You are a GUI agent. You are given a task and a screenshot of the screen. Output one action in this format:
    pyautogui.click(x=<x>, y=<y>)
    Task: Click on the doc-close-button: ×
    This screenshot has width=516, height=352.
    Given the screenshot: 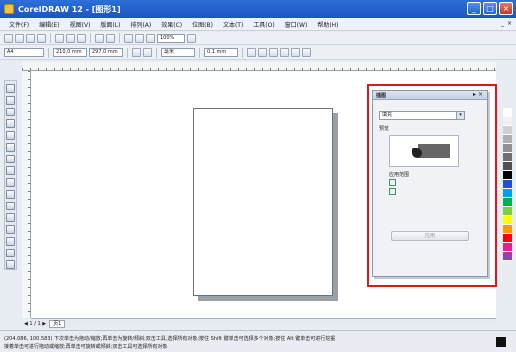 What is the action you would take?
    pyautogui.click(x=509, y=23)
    